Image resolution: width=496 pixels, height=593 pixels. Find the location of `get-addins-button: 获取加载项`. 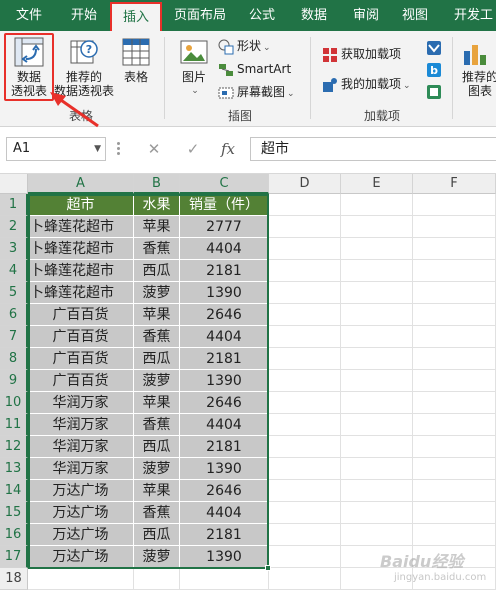

get-addins-button: 获取加载项 is located at coordinates (361, 54).